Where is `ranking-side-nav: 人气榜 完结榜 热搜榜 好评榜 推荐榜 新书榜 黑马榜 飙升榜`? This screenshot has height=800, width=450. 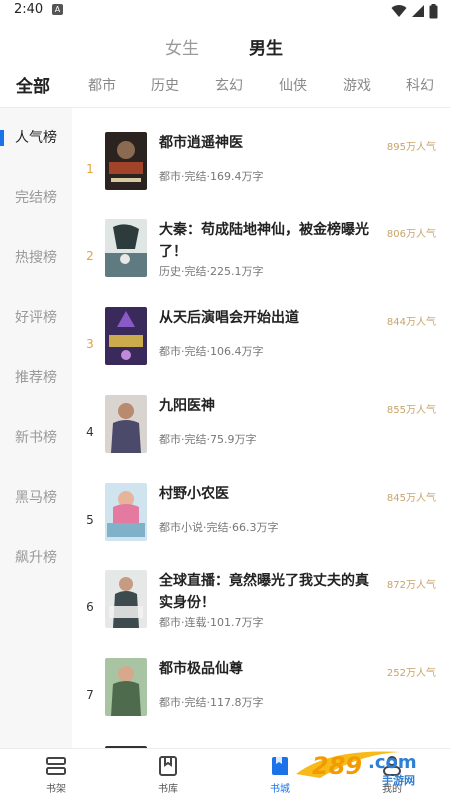
ranking-side-nav: 人气榜 完结榜 热搜榜 好评榜 推荐榜 新书榜 黑马榜 飙升榜 is located at coordinates (36, 428).